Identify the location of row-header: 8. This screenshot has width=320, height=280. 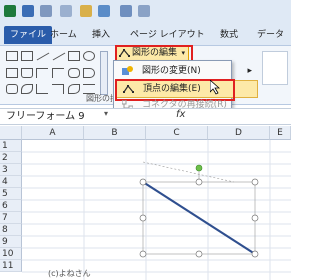
(11, 230).